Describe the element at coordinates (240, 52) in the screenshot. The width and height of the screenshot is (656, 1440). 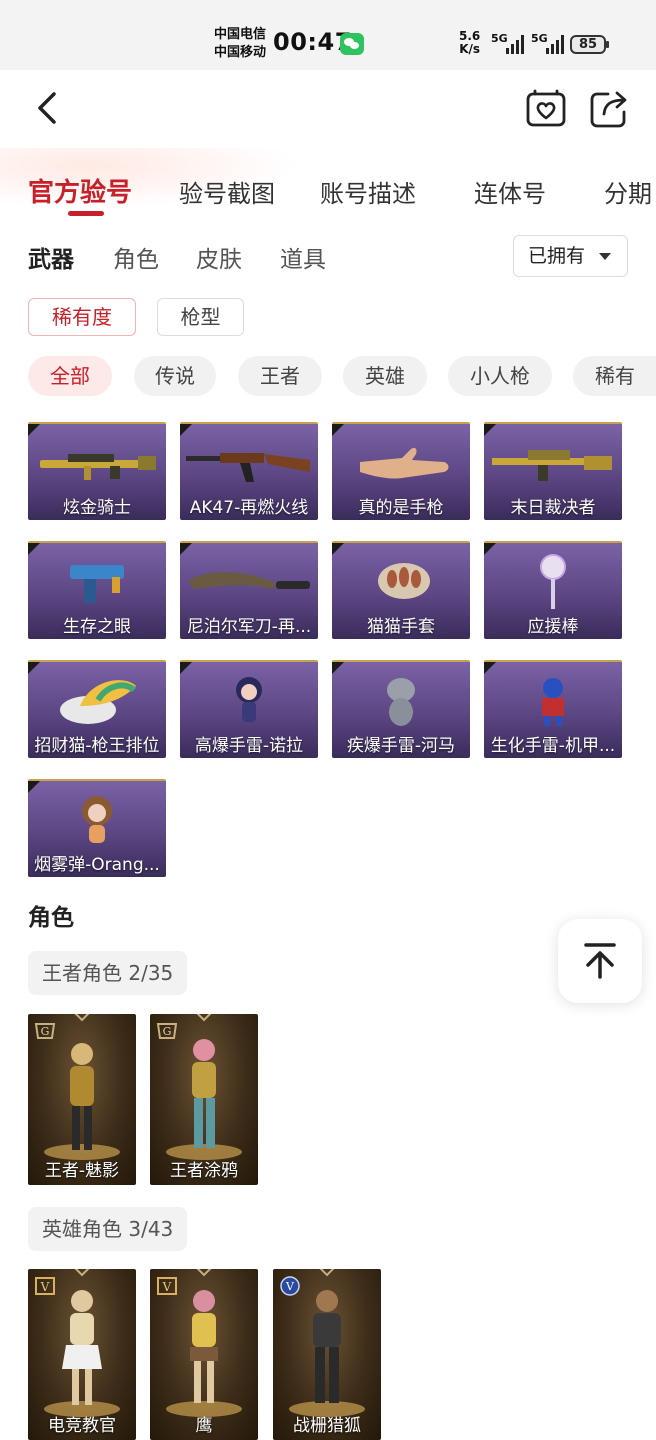
I see `carrier-2: 中国移动` at that location.